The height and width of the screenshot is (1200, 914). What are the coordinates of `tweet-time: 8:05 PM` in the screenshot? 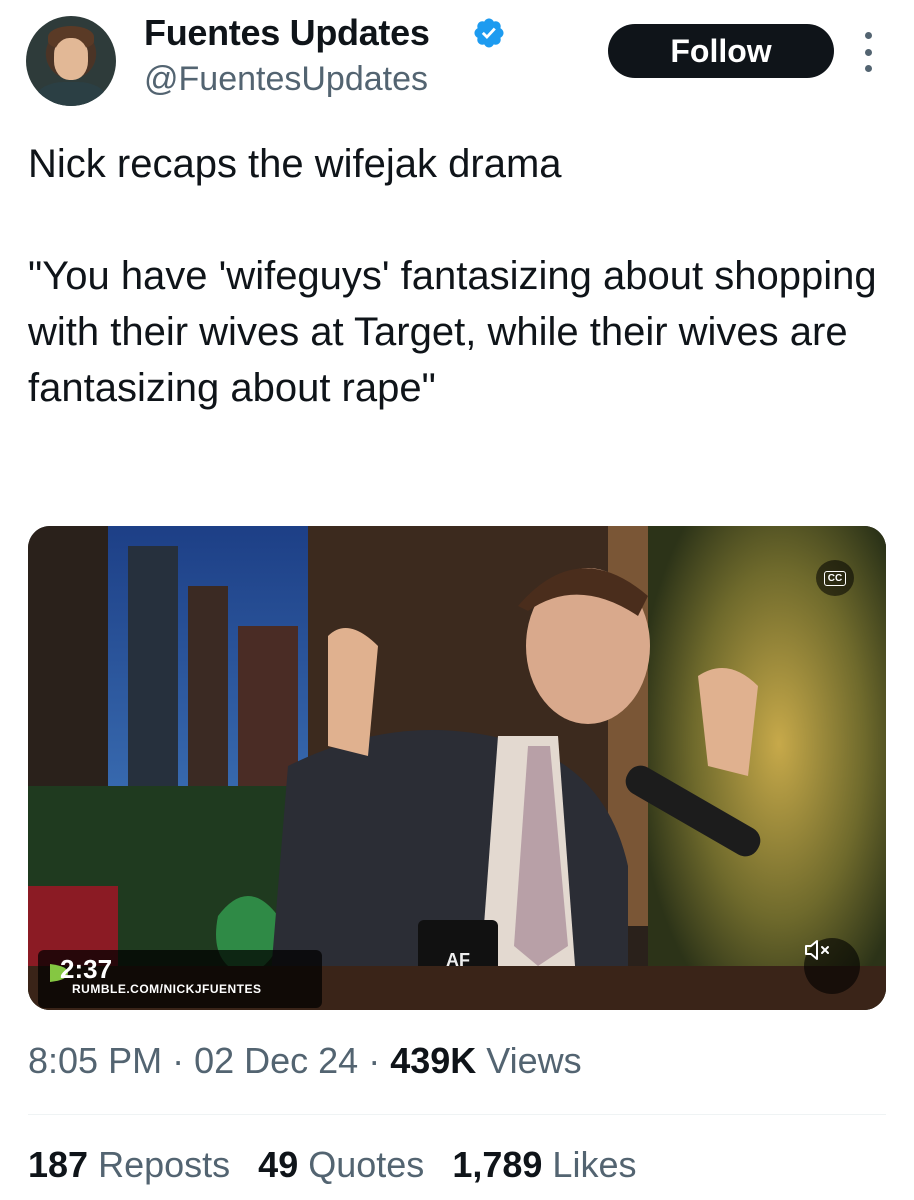 It's located at (95, 1060).